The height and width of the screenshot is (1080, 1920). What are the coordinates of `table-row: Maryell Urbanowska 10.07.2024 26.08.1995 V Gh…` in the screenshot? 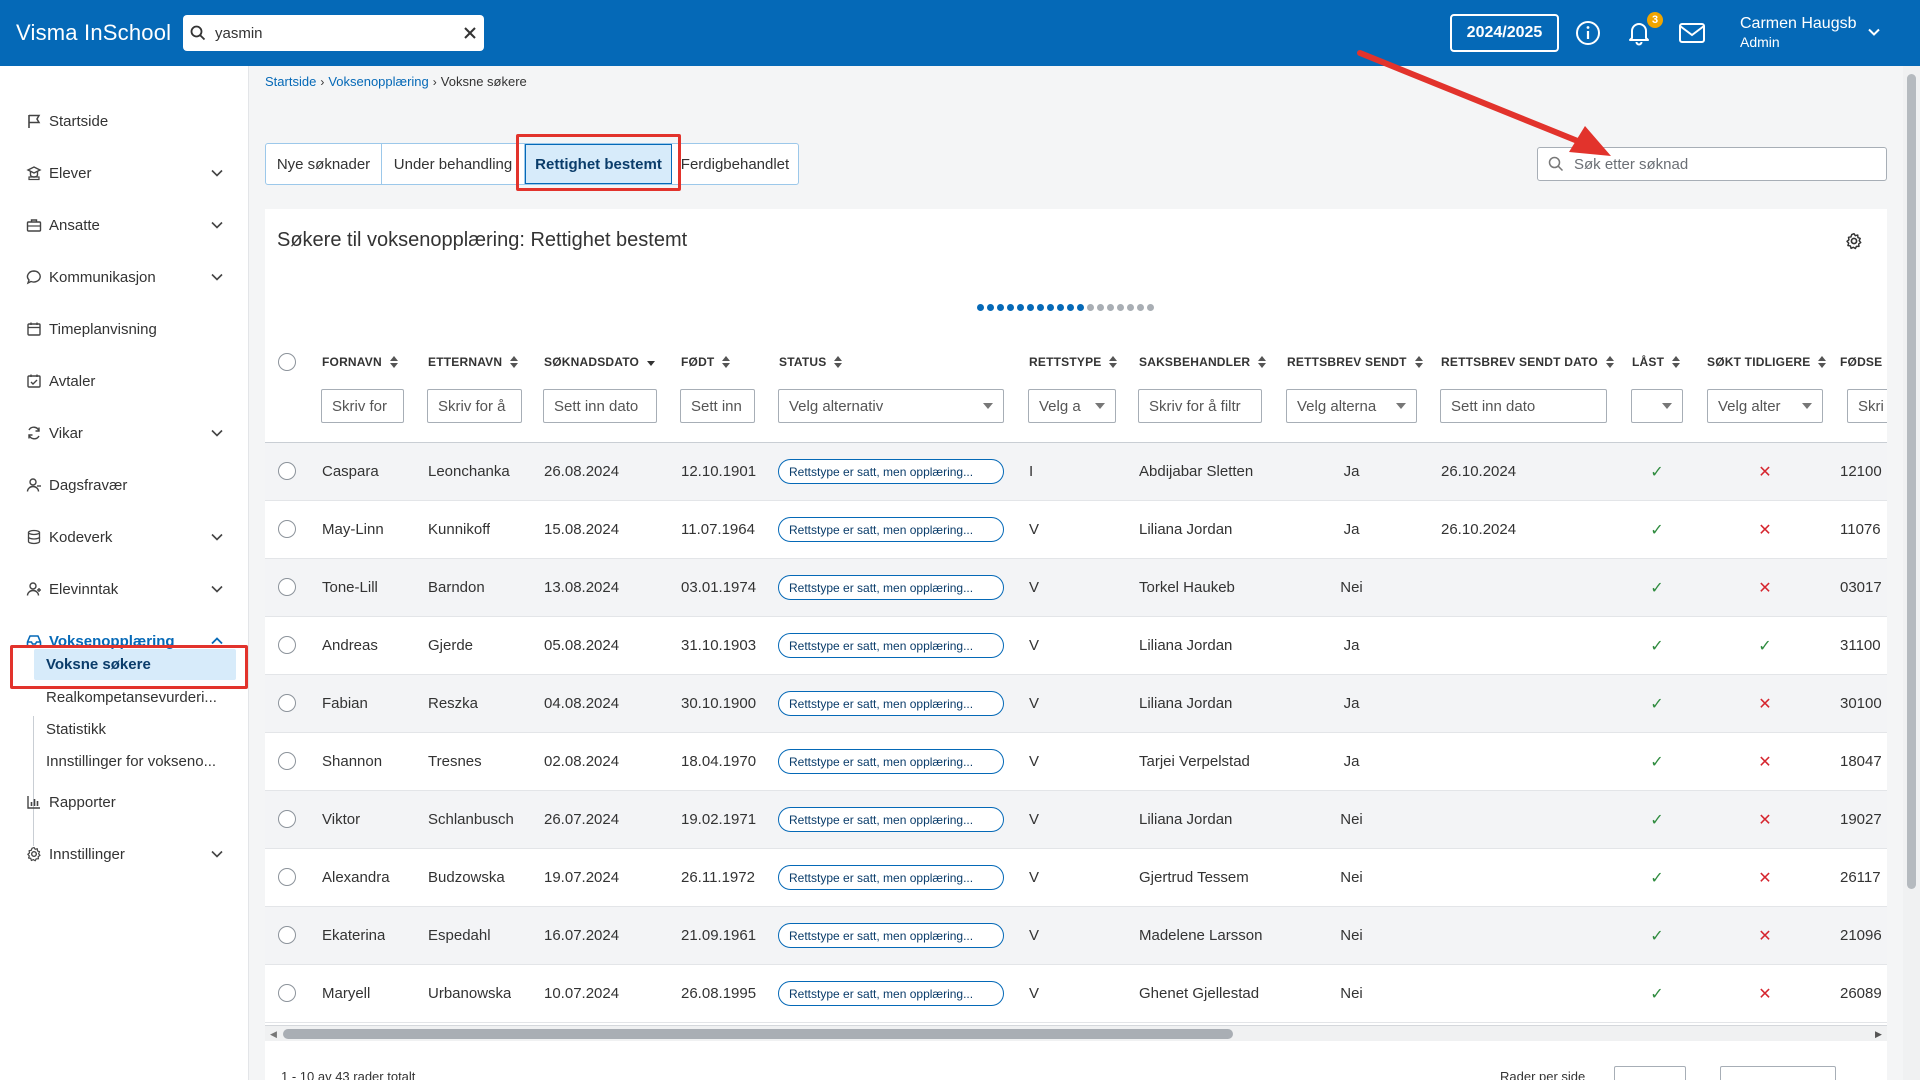 It's located at (1076, 994).